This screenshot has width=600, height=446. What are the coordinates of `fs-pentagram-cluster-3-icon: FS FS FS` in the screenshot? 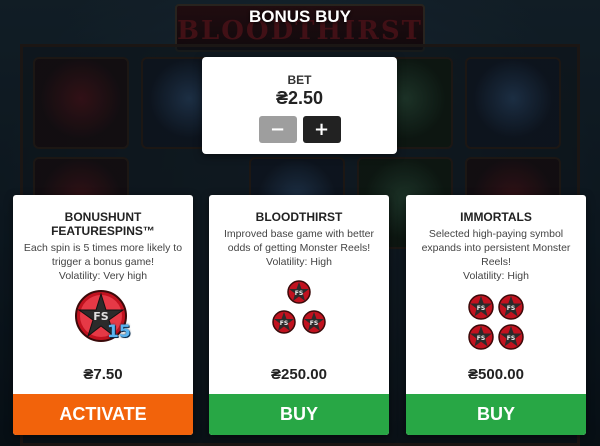 It's located at (299, 308).